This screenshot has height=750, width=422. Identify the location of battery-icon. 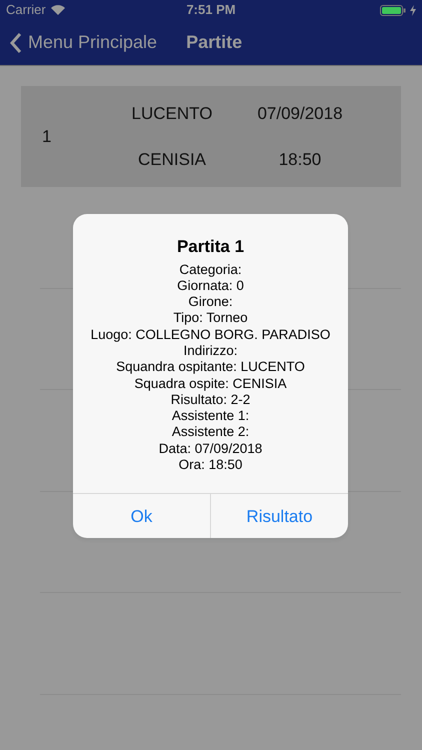
(393, 10).